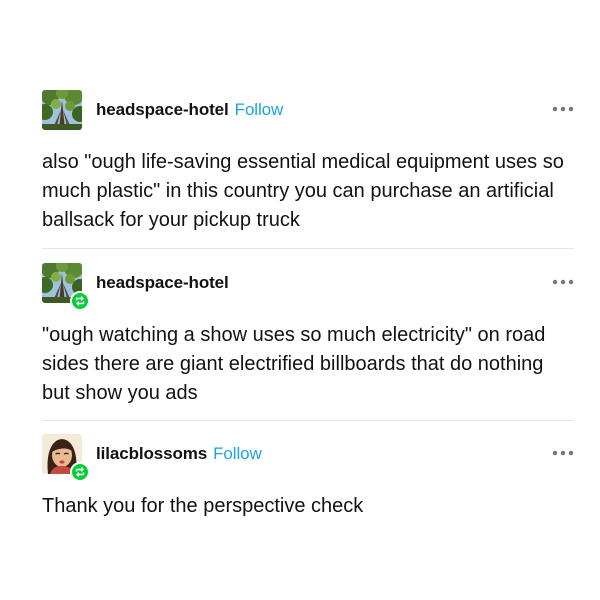 Image resolution: width=600 pixels, height=600 pixels. What do you see at coordinates (203, 506) in the screenshot?
I see `post-text: Thank you for the perspective check` at bounding box center [203, 506].